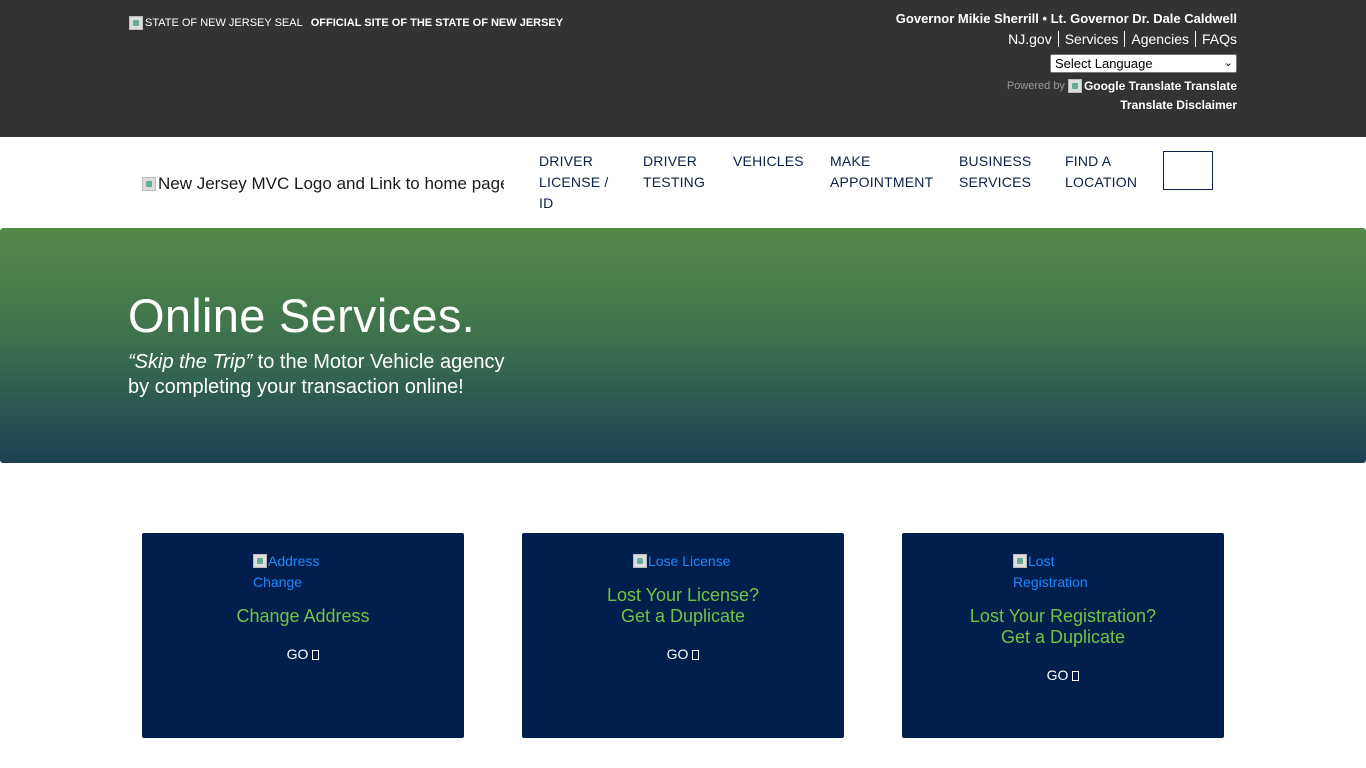 The image size is (1366, 768). I want to click on nav-line: APPOINTMENT, so click(882, 182).